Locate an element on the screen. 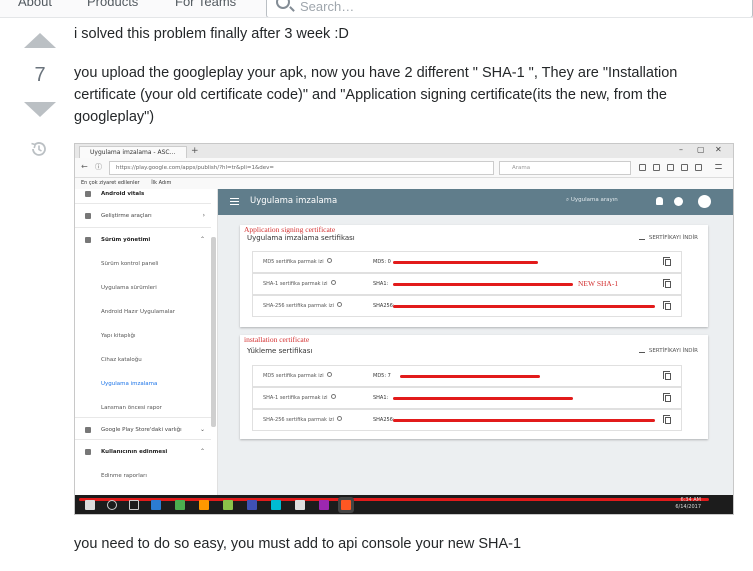 The width and height of the screenshot is (753, 571). task-view-icon is located at coordinates (134, 505).